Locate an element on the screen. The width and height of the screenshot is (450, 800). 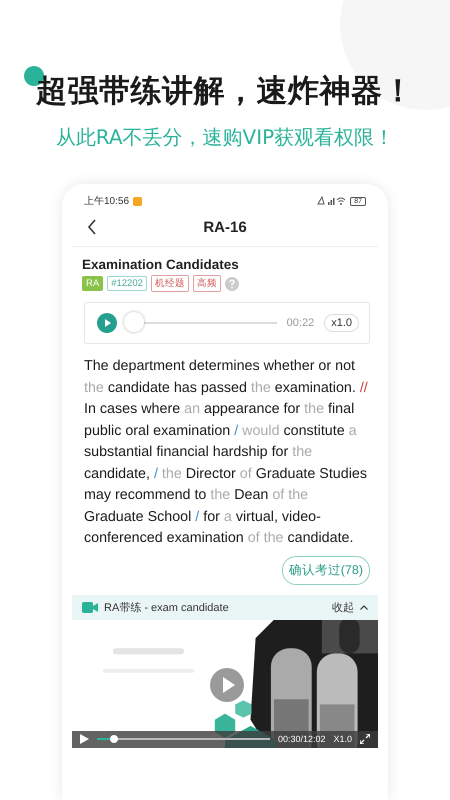
tag: 机经题 is located at coordinates (169, 283).